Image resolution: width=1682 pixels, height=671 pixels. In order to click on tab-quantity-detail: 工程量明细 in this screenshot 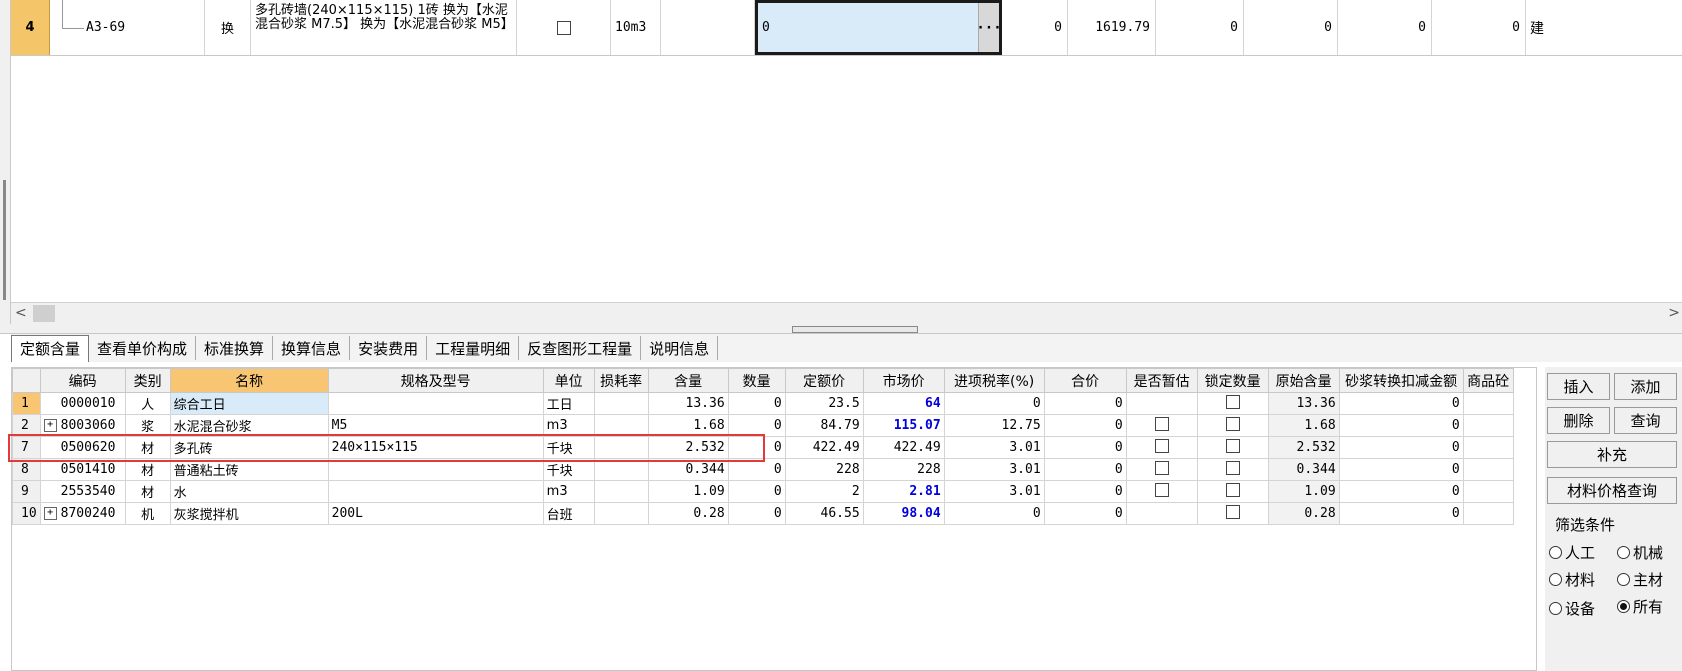, I will do `click(473, 348)`.